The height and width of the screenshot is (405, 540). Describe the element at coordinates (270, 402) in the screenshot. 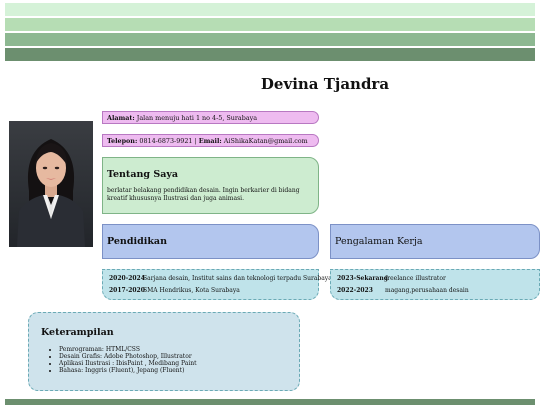

I see `footer-band` at that location.